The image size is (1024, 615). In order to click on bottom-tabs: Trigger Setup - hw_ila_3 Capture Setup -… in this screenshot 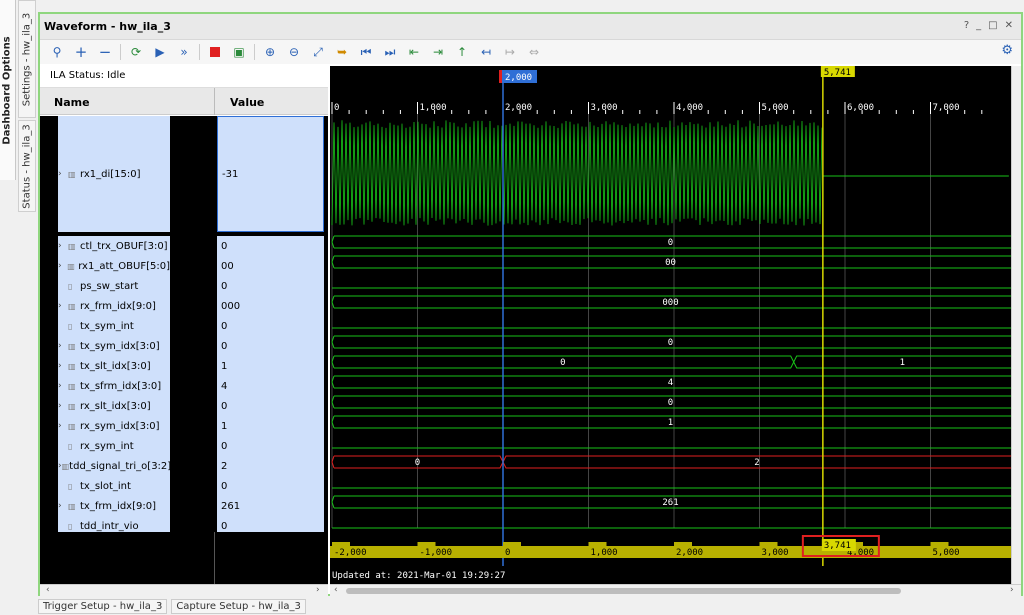, I will do `click(172, 606)`.